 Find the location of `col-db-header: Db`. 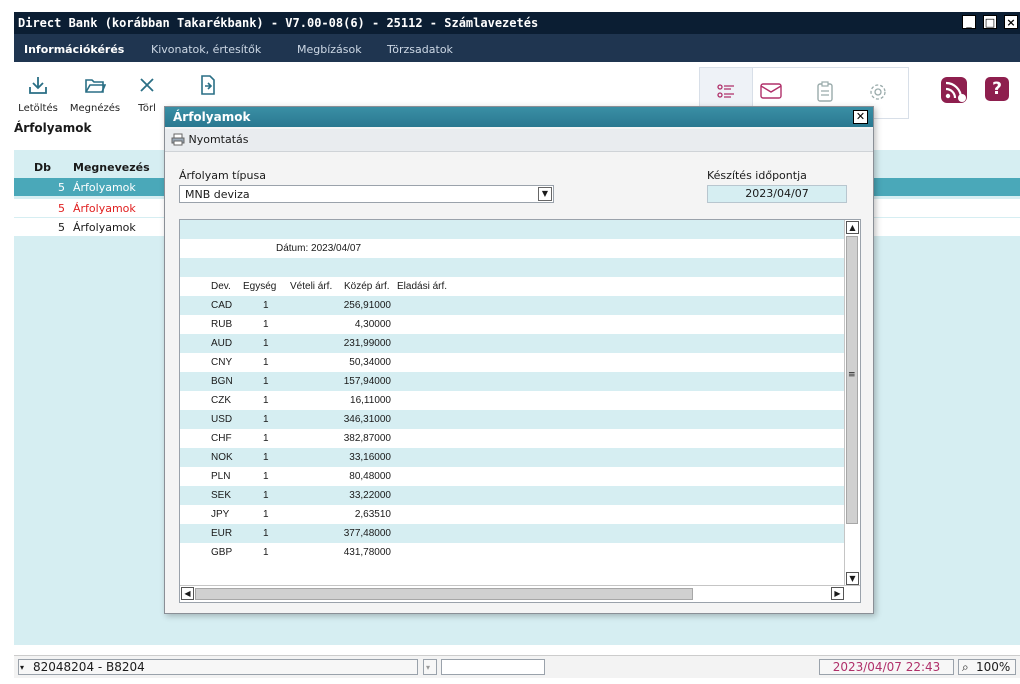

col-db-header: Db is located at coordinates (42, 167).